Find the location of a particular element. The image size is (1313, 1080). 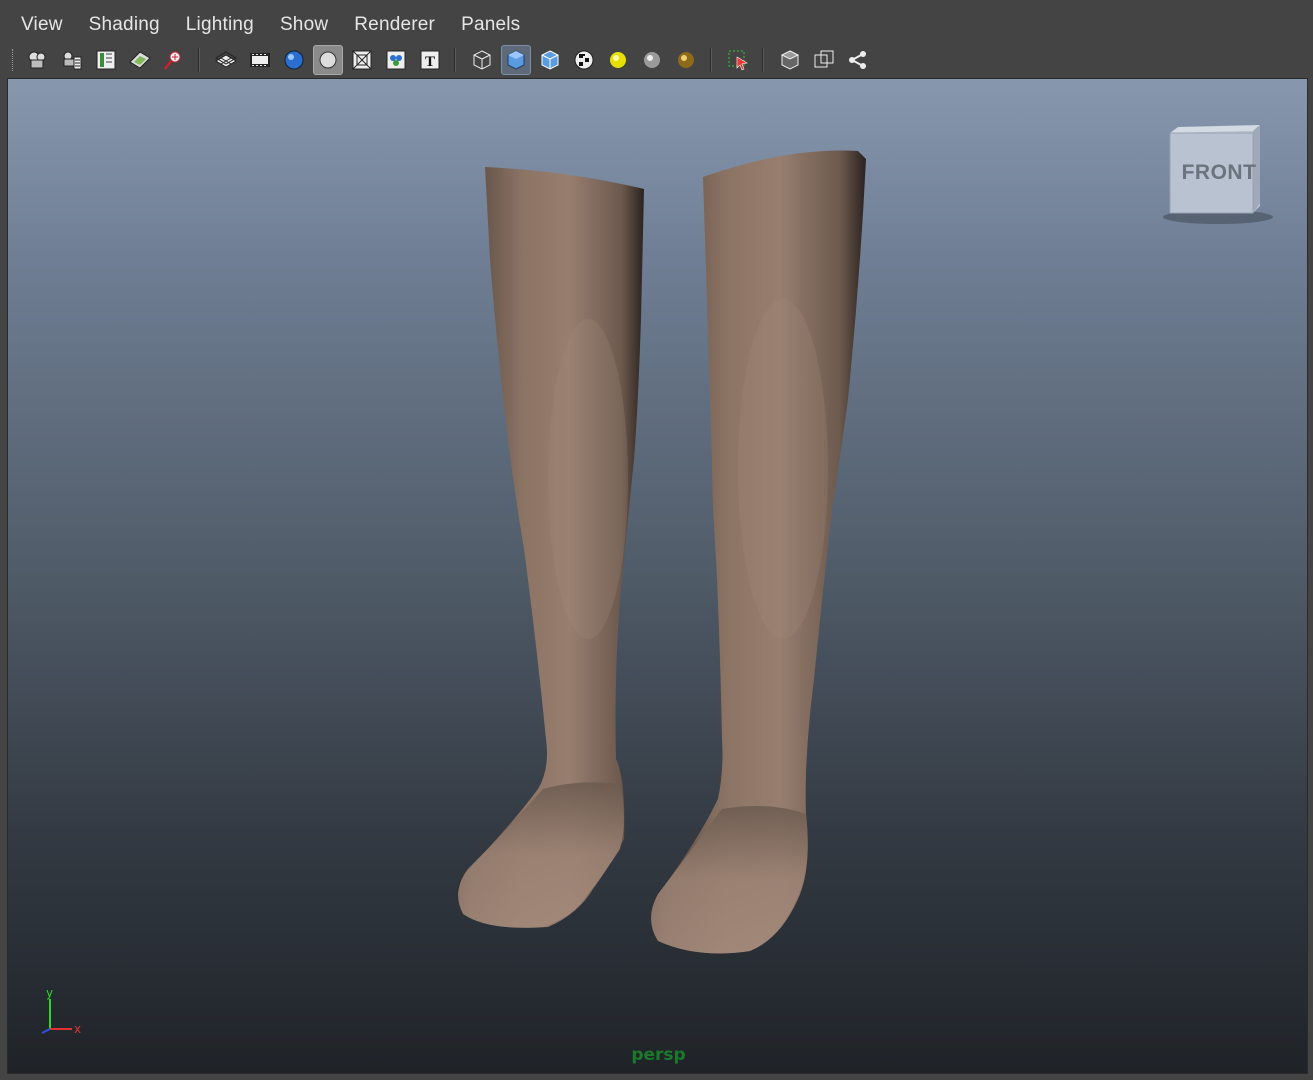

xray-icon is located at coordinates (790, 60).